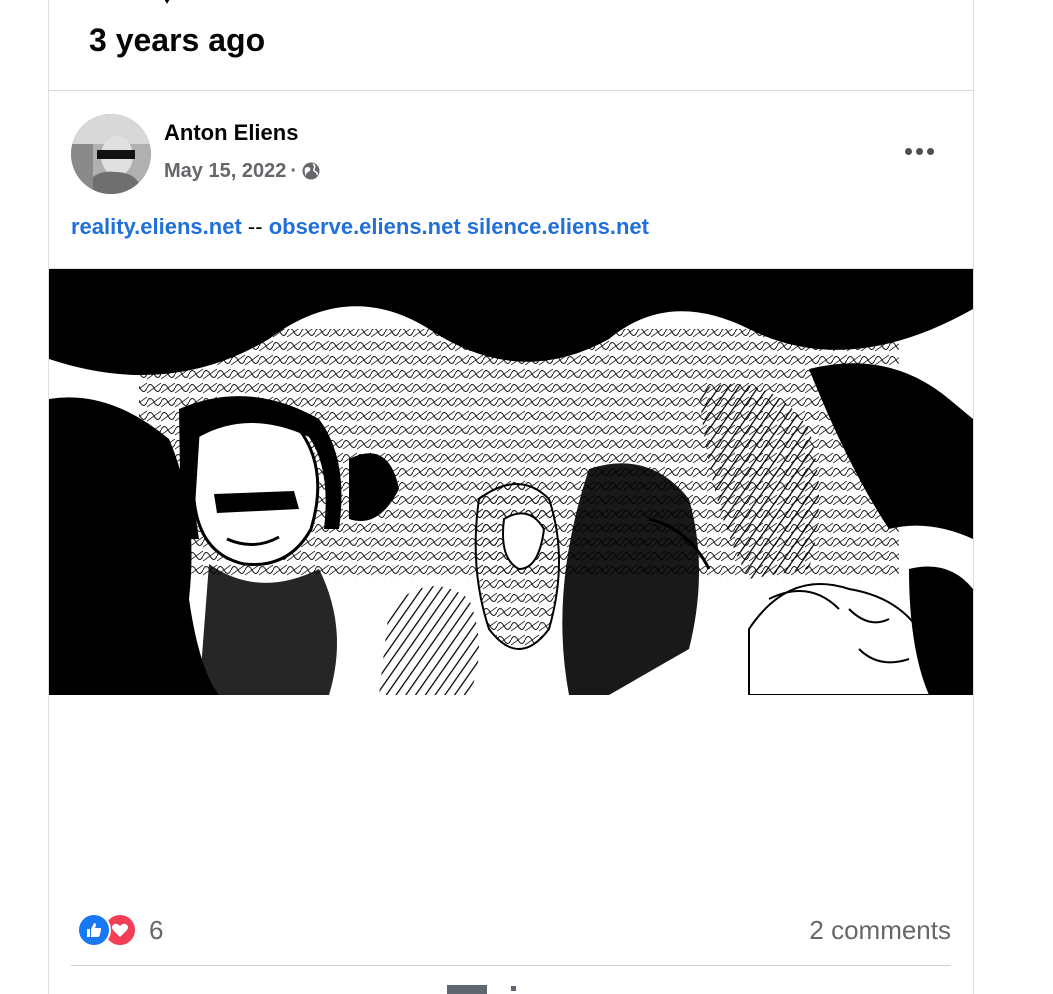 Image resolution: width=1053 pixels, height=994 pixels. Describe the element at coordinates (511, 45) in the screenshot. I see `memory-header: 3 years ago` at that location.